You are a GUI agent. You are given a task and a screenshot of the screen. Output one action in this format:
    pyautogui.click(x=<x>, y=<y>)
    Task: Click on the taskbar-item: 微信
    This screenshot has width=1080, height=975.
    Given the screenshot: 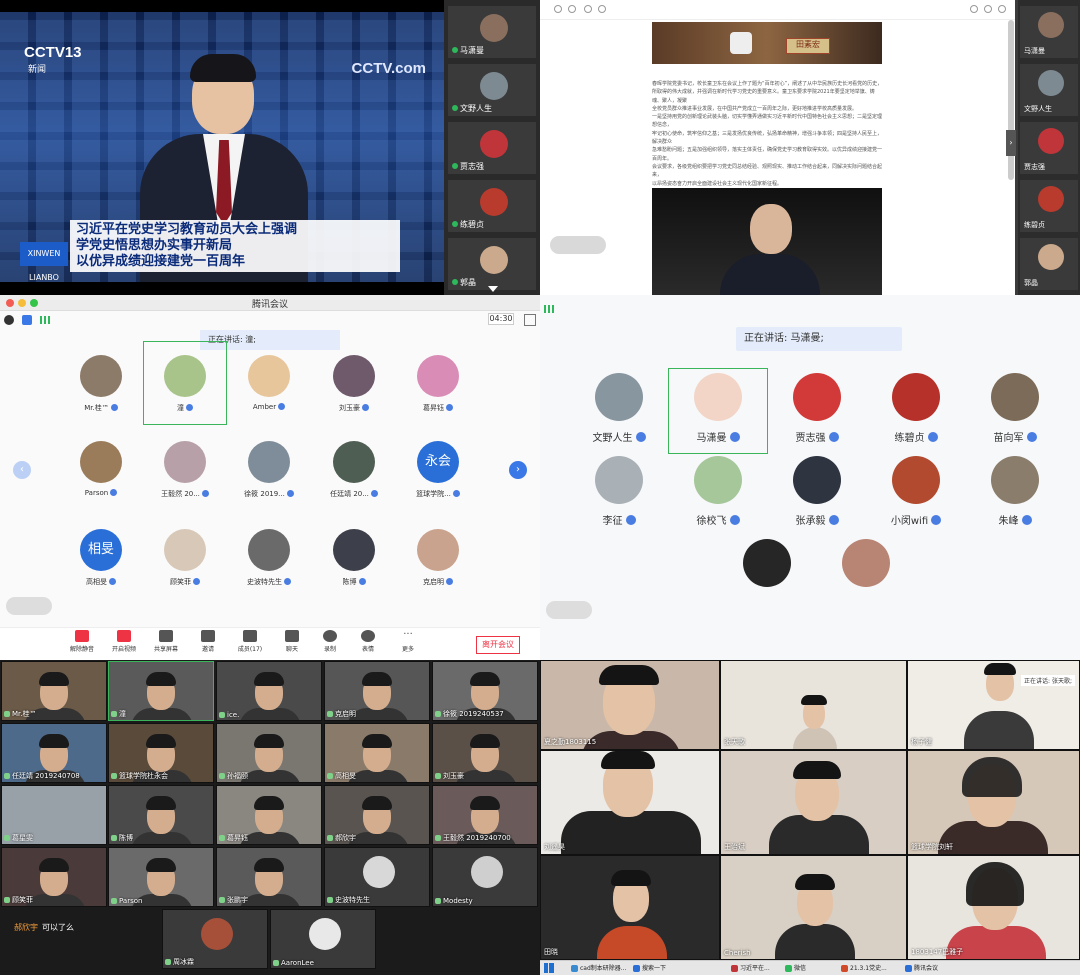 What is the action you would take?
    pyautogui.click(x=795, y=968)
    